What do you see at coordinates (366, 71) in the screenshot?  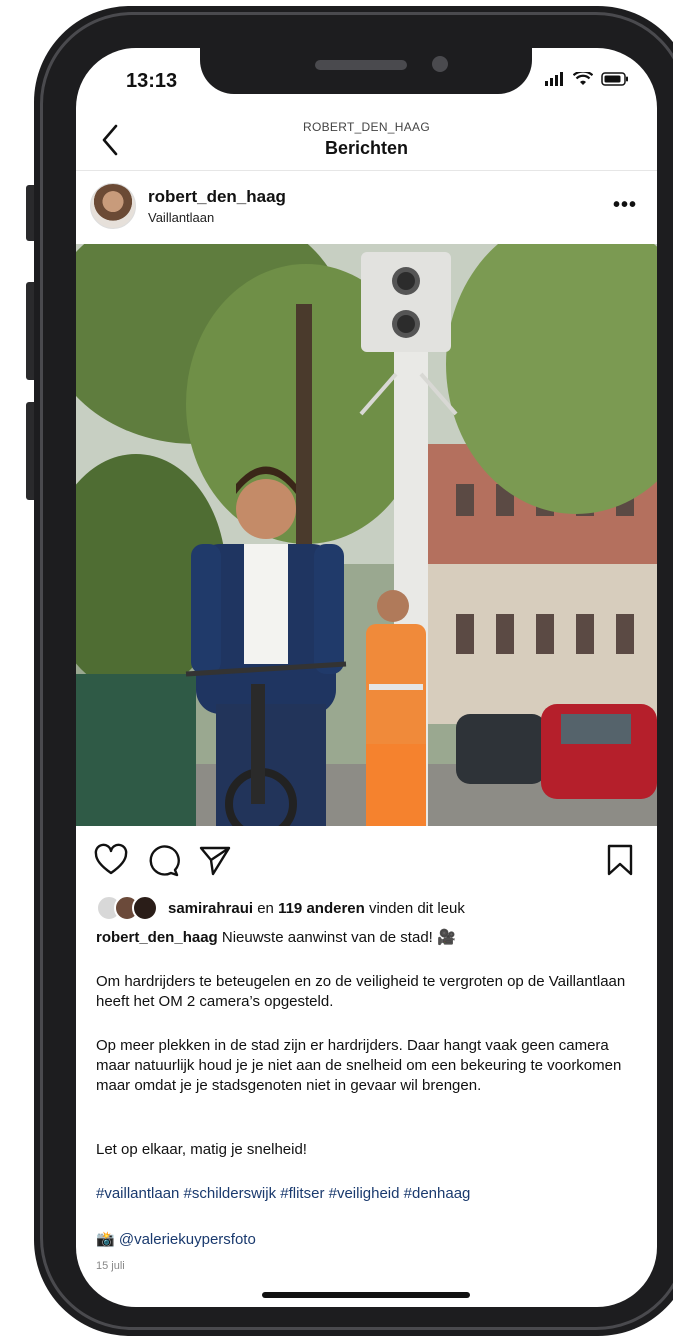 I see `notch` at bounding box center [366, 71].